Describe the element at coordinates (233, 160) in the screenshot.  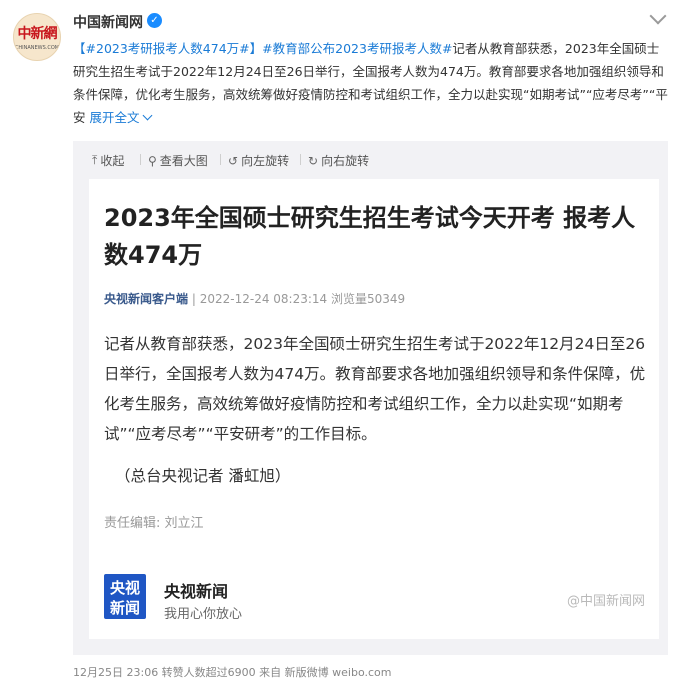
I see `rotate-left-icon: ↺` at that location.